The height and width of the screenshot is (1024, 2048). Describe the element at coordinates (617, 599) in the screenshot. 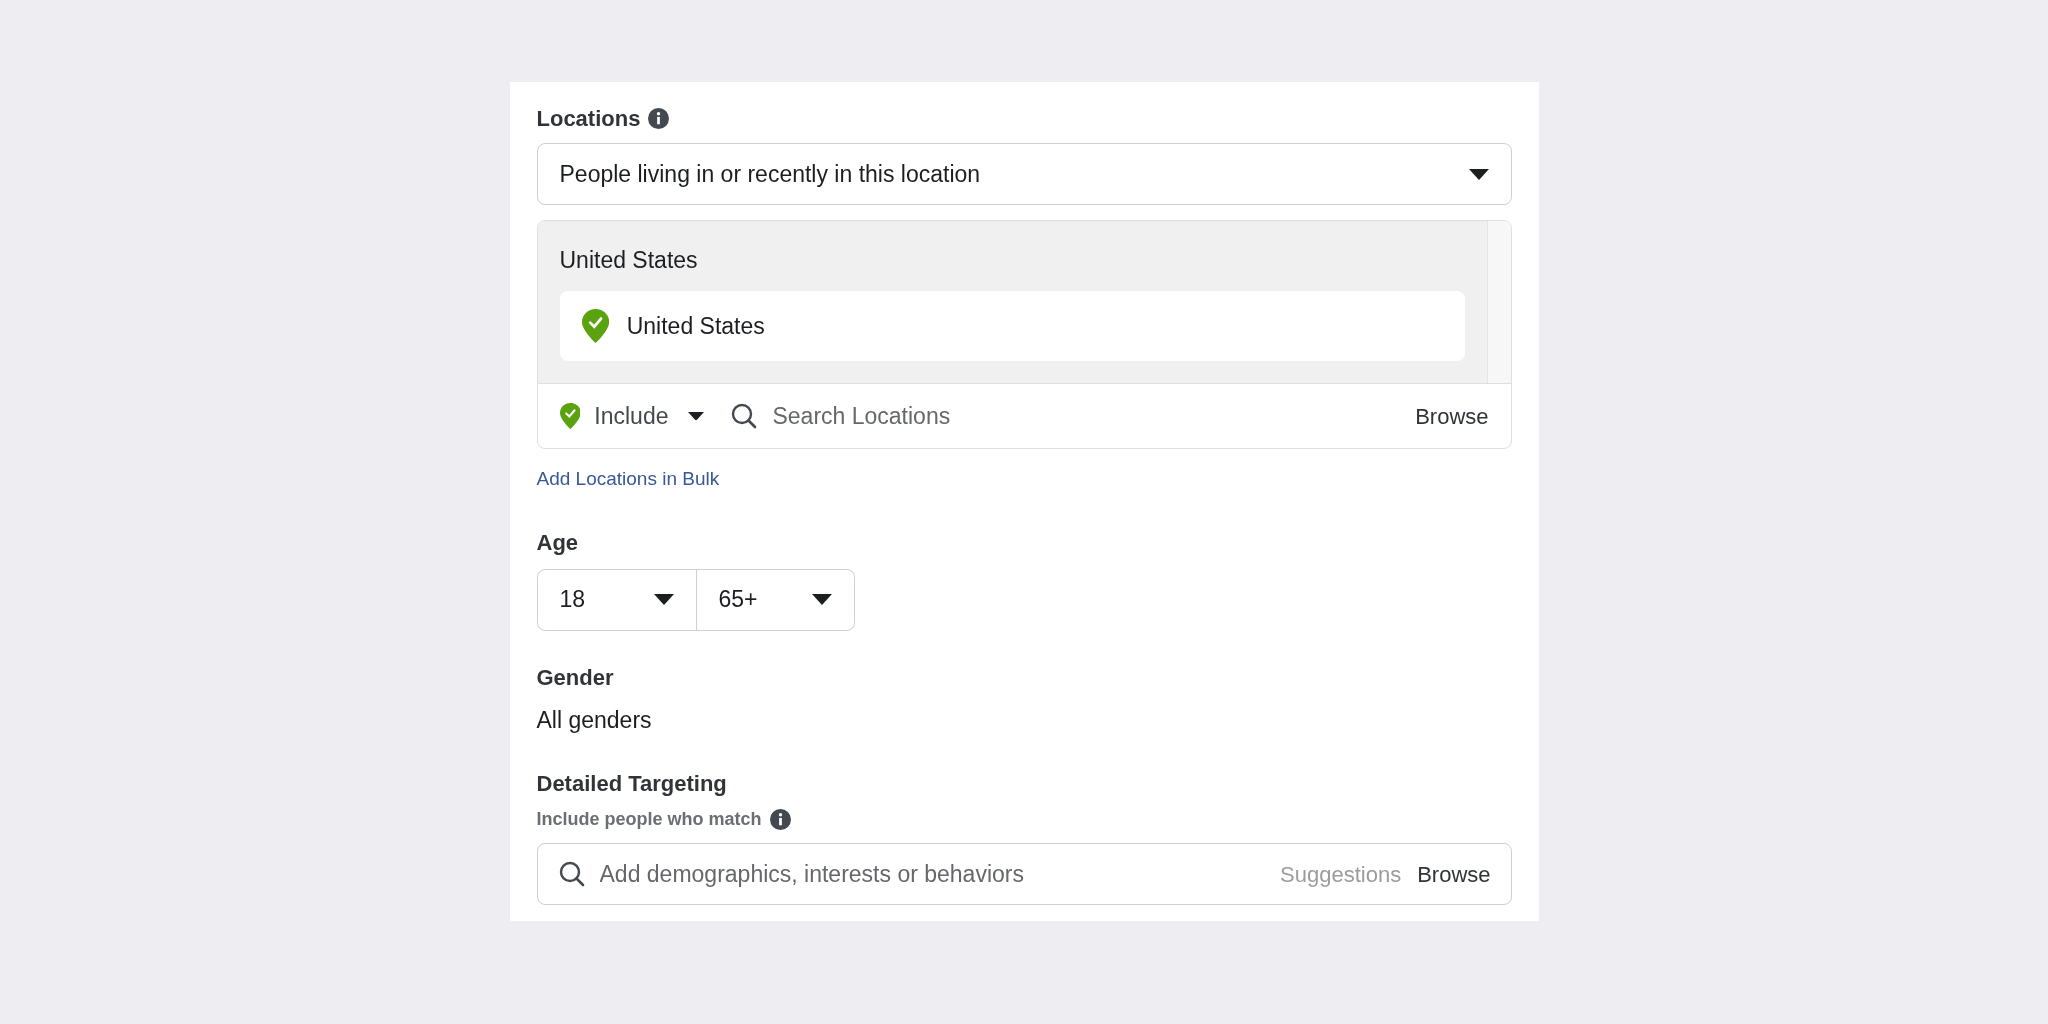

I see `min-age-dropdown: 18` at that location.